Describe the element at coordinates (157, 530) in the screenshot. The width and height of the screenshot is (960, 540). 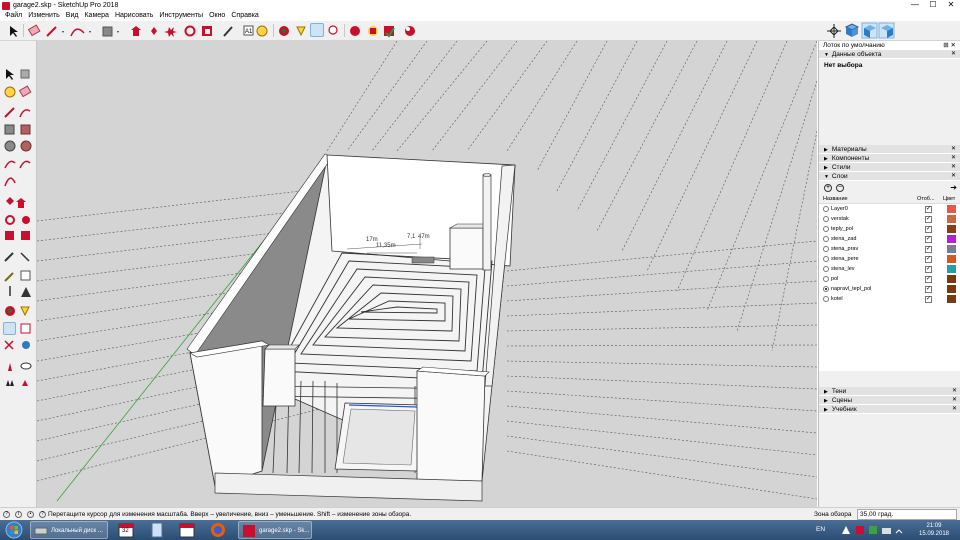
I see `taskbar-notepad-app` at that location.